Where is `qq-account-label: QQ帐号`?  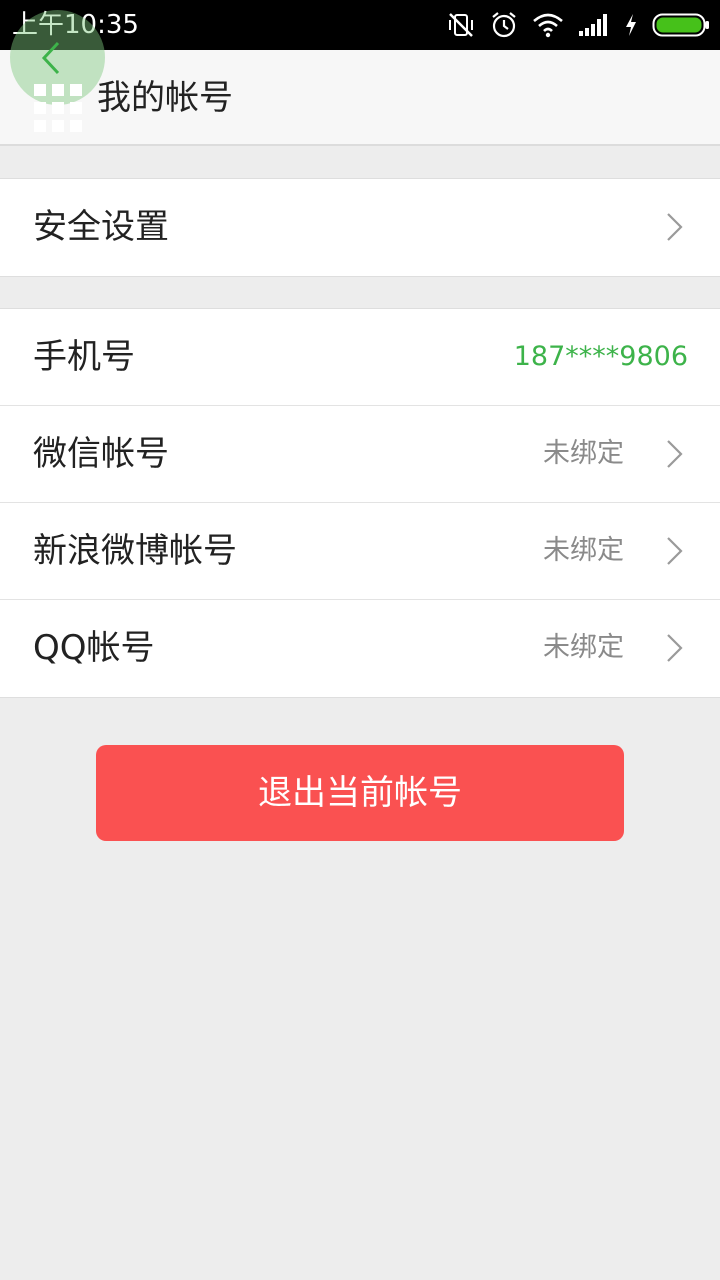
qq-account-label: QQ帐号 is located at coordinates (94, 648).